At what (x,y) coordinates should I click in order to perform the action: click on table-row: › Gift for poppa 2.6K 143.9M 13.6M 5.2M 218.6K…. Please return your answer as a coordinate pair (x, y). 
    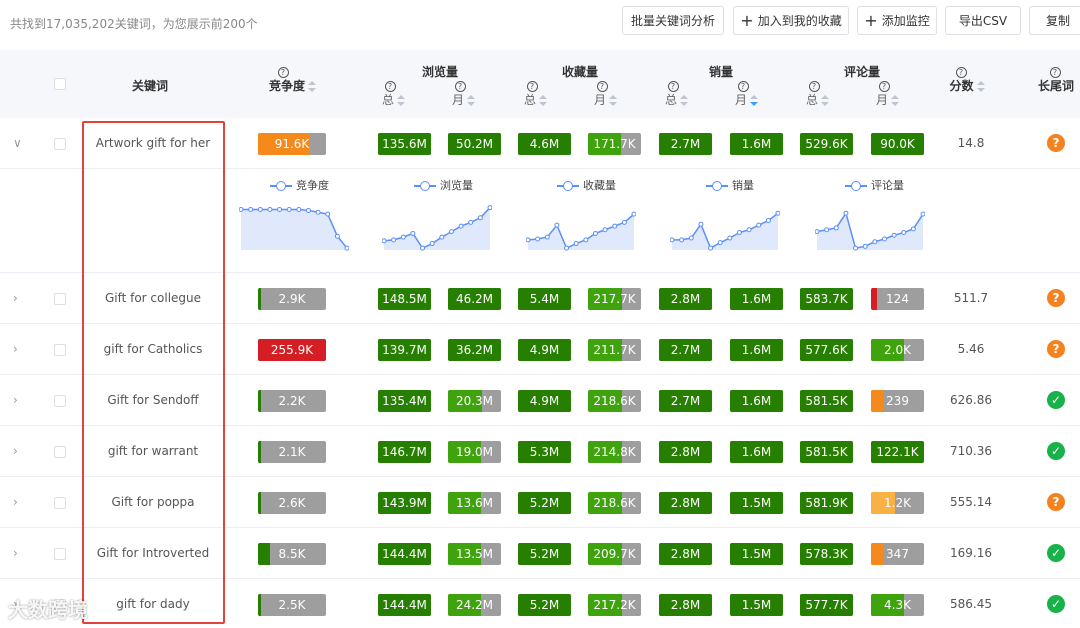
    Looking at the image, I should click on (540, 502).